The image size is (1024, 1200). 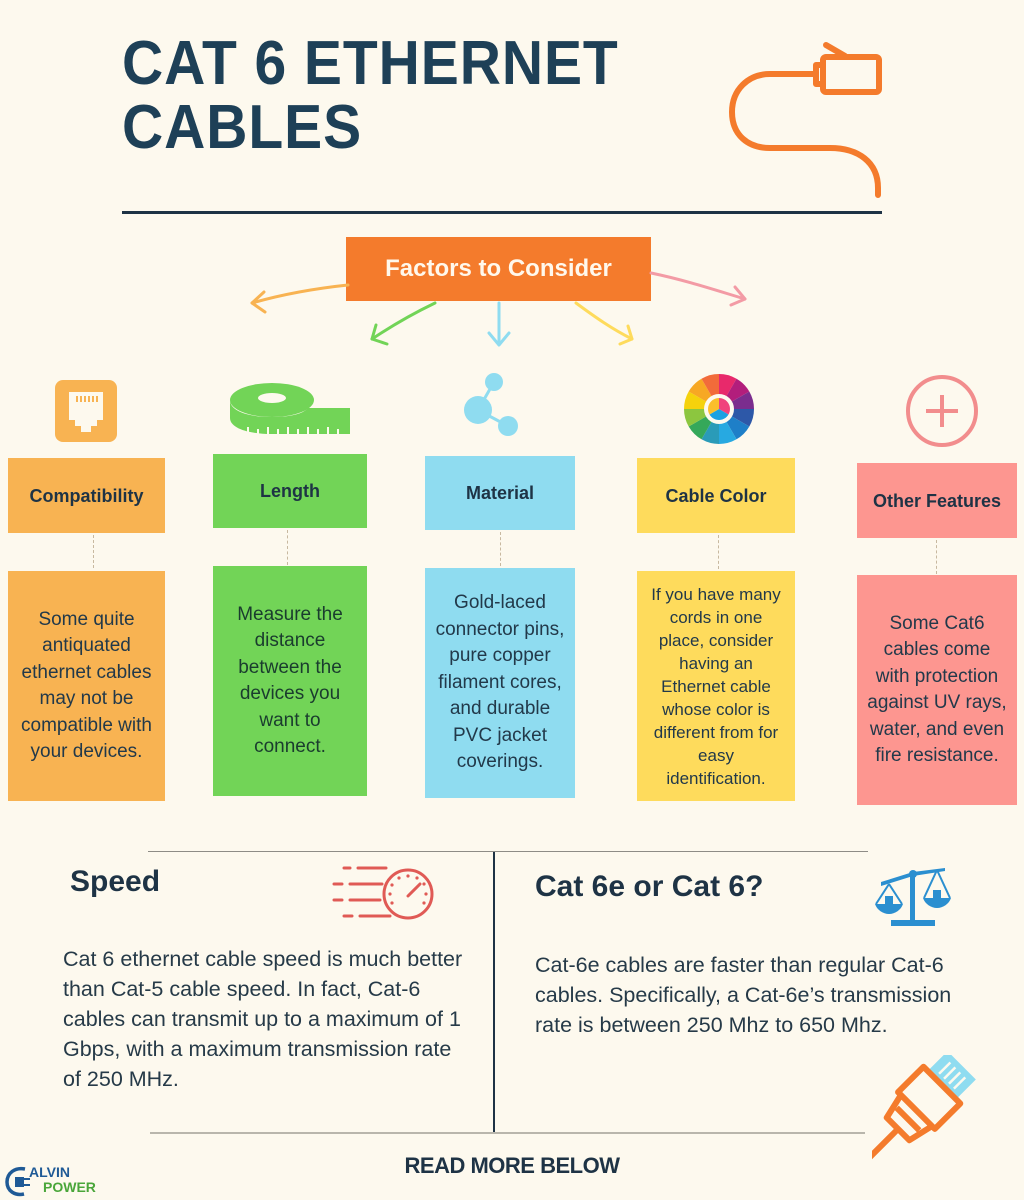 What do you see at coordinates (508, 851) in the screenshot?
I see `section-top-divider` at bounding box center [508, 851].